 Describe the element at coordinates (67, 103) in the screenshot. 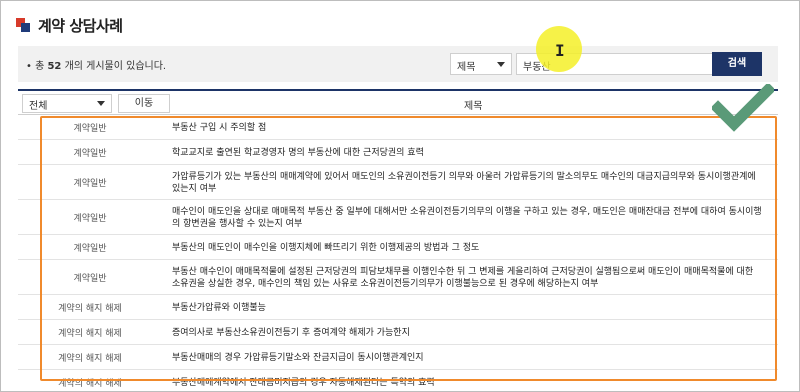

I see `category-select: 전체` at that location.